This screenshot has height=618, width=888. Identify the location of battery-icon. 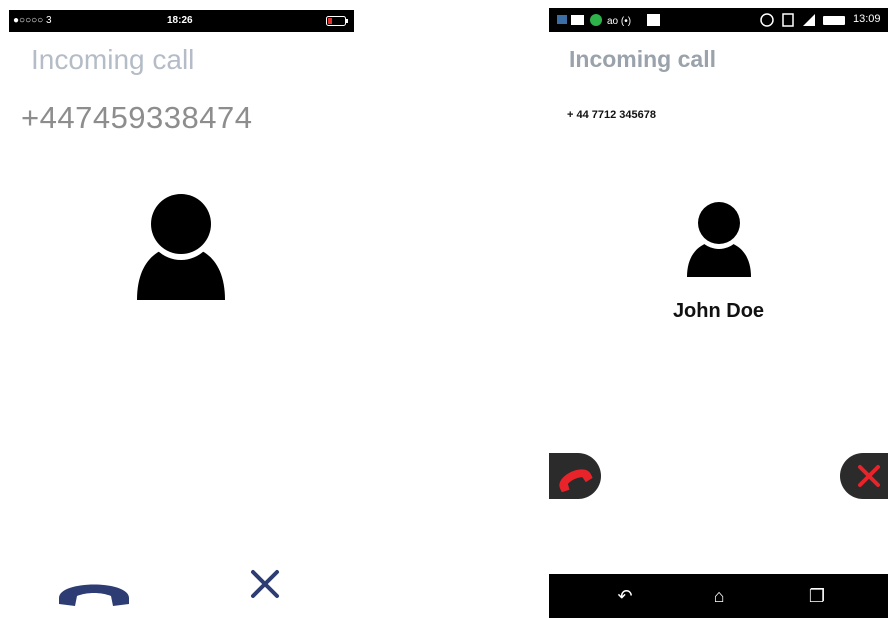
(337, 21).